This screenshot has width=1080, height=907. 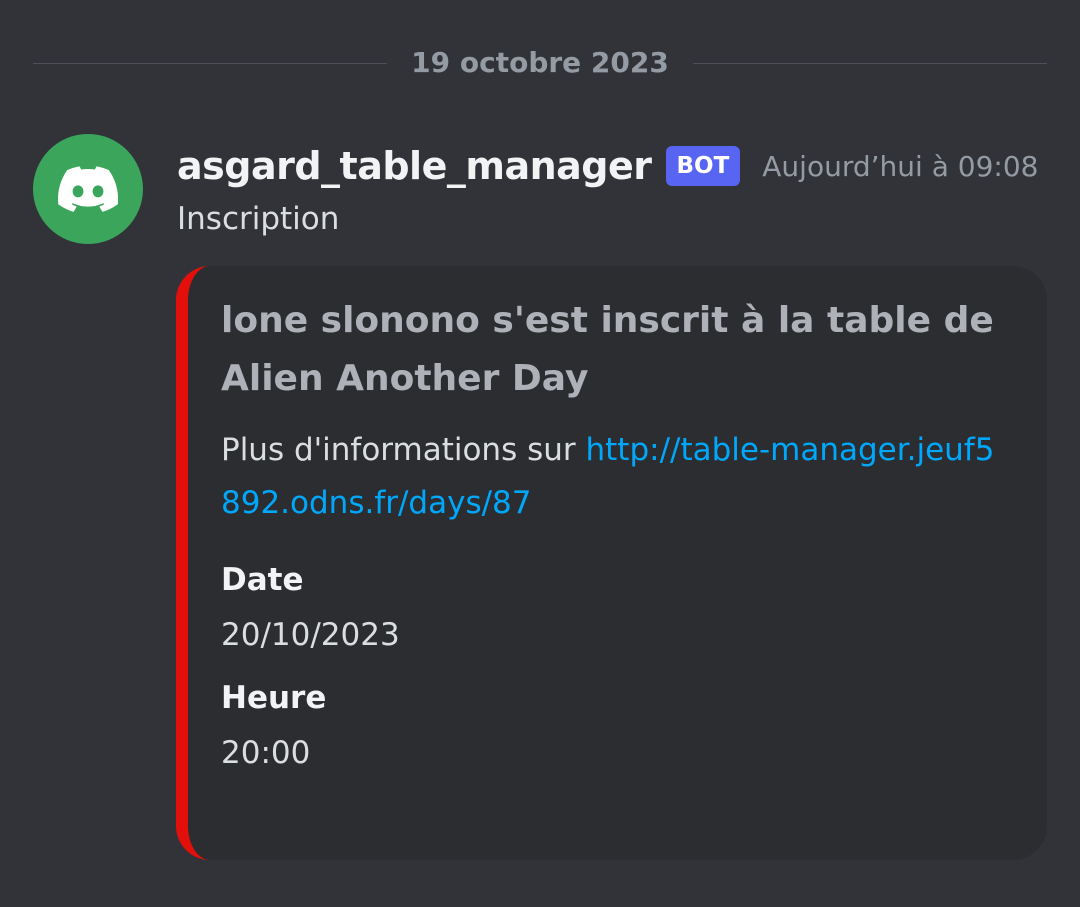 I want to click on message-content: Inscription, so click(x=258, y=219).